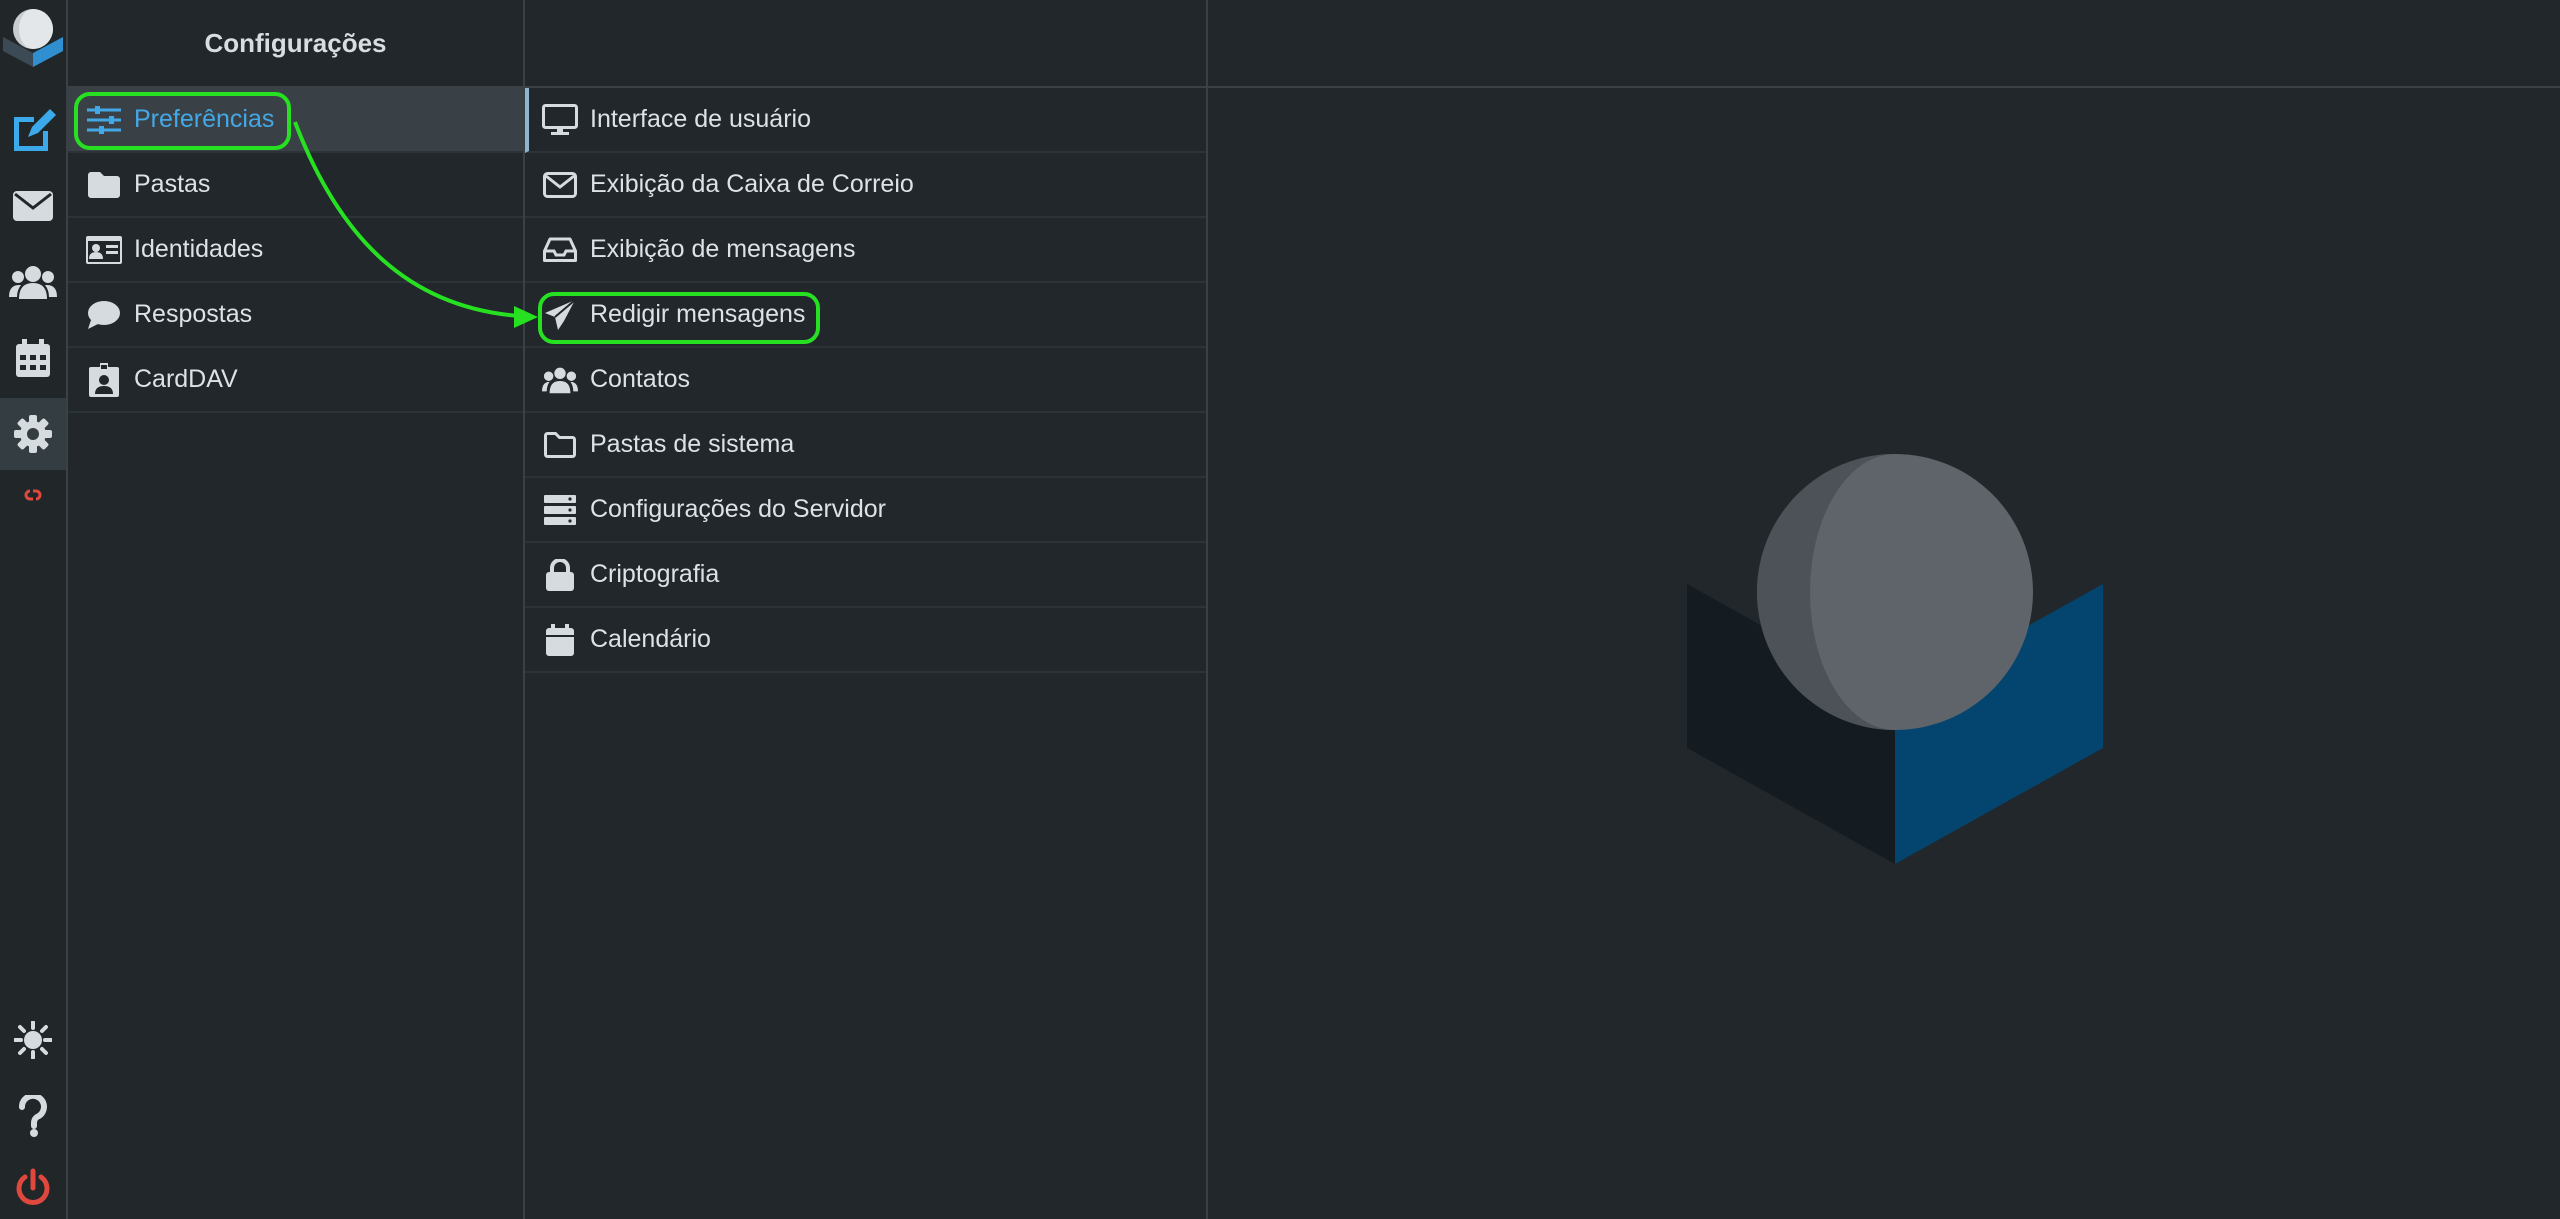 This screenshot has height=1219, width=2560. Describe the element at coordinates (692, 444) in the screenshot. I see `pref-label: Pastas de sistema` at that location.